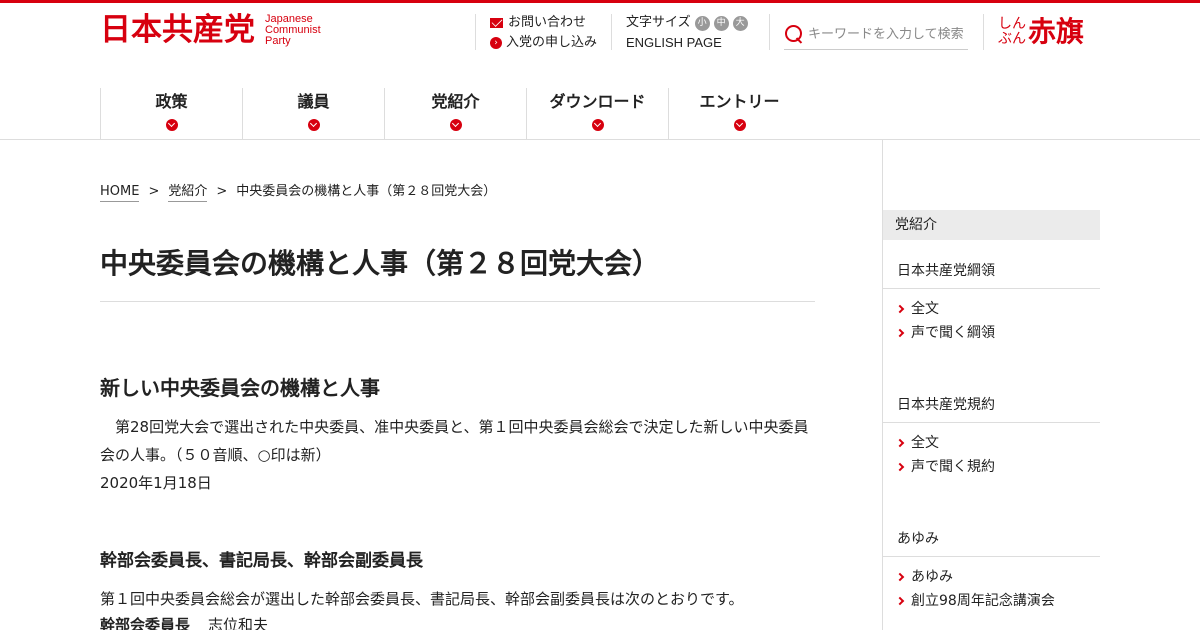 The width and height of the screenshot is (1200, 630). Describe the element at coordinates (983, 601) in the screenshot. I see `sidebar-link-label: 創立98周年記念講演会` at that location.